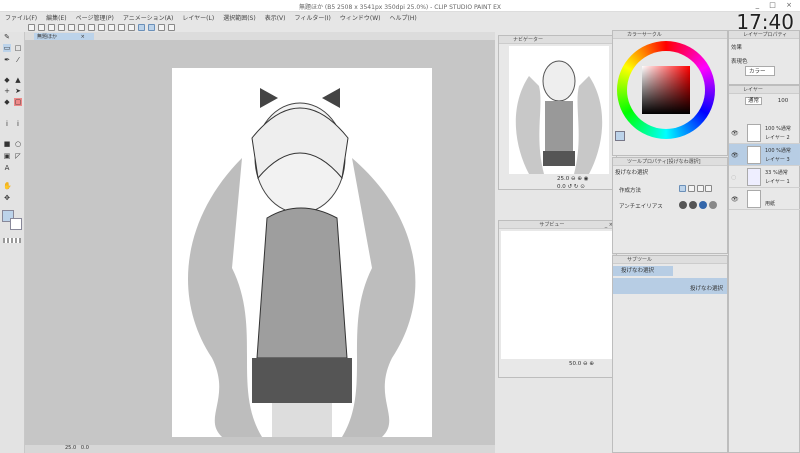 The height and width of the screenshot is (453, 800). What do you see at coordinates (776, 173) in the screenshot?
I see `layer-blend: 33 %通常` at bounding box center [776, 173].